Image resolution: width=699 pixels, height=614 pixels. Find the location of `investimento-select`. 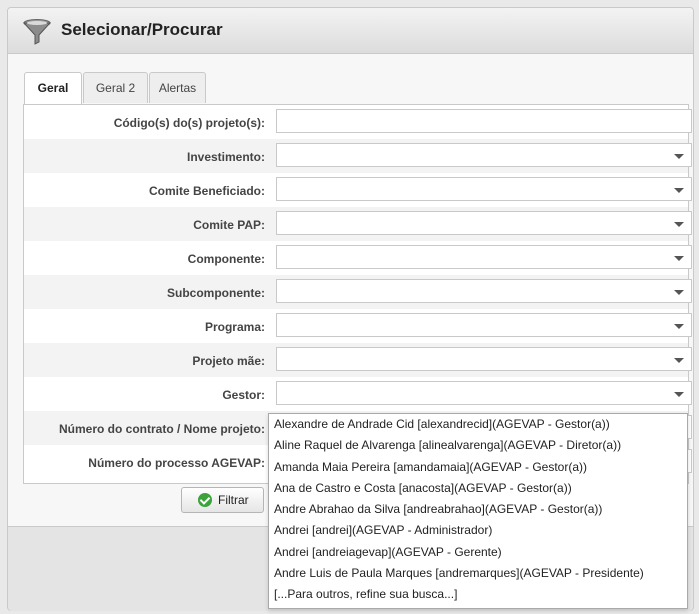

investimento-select is located at coordinates (484, 155).